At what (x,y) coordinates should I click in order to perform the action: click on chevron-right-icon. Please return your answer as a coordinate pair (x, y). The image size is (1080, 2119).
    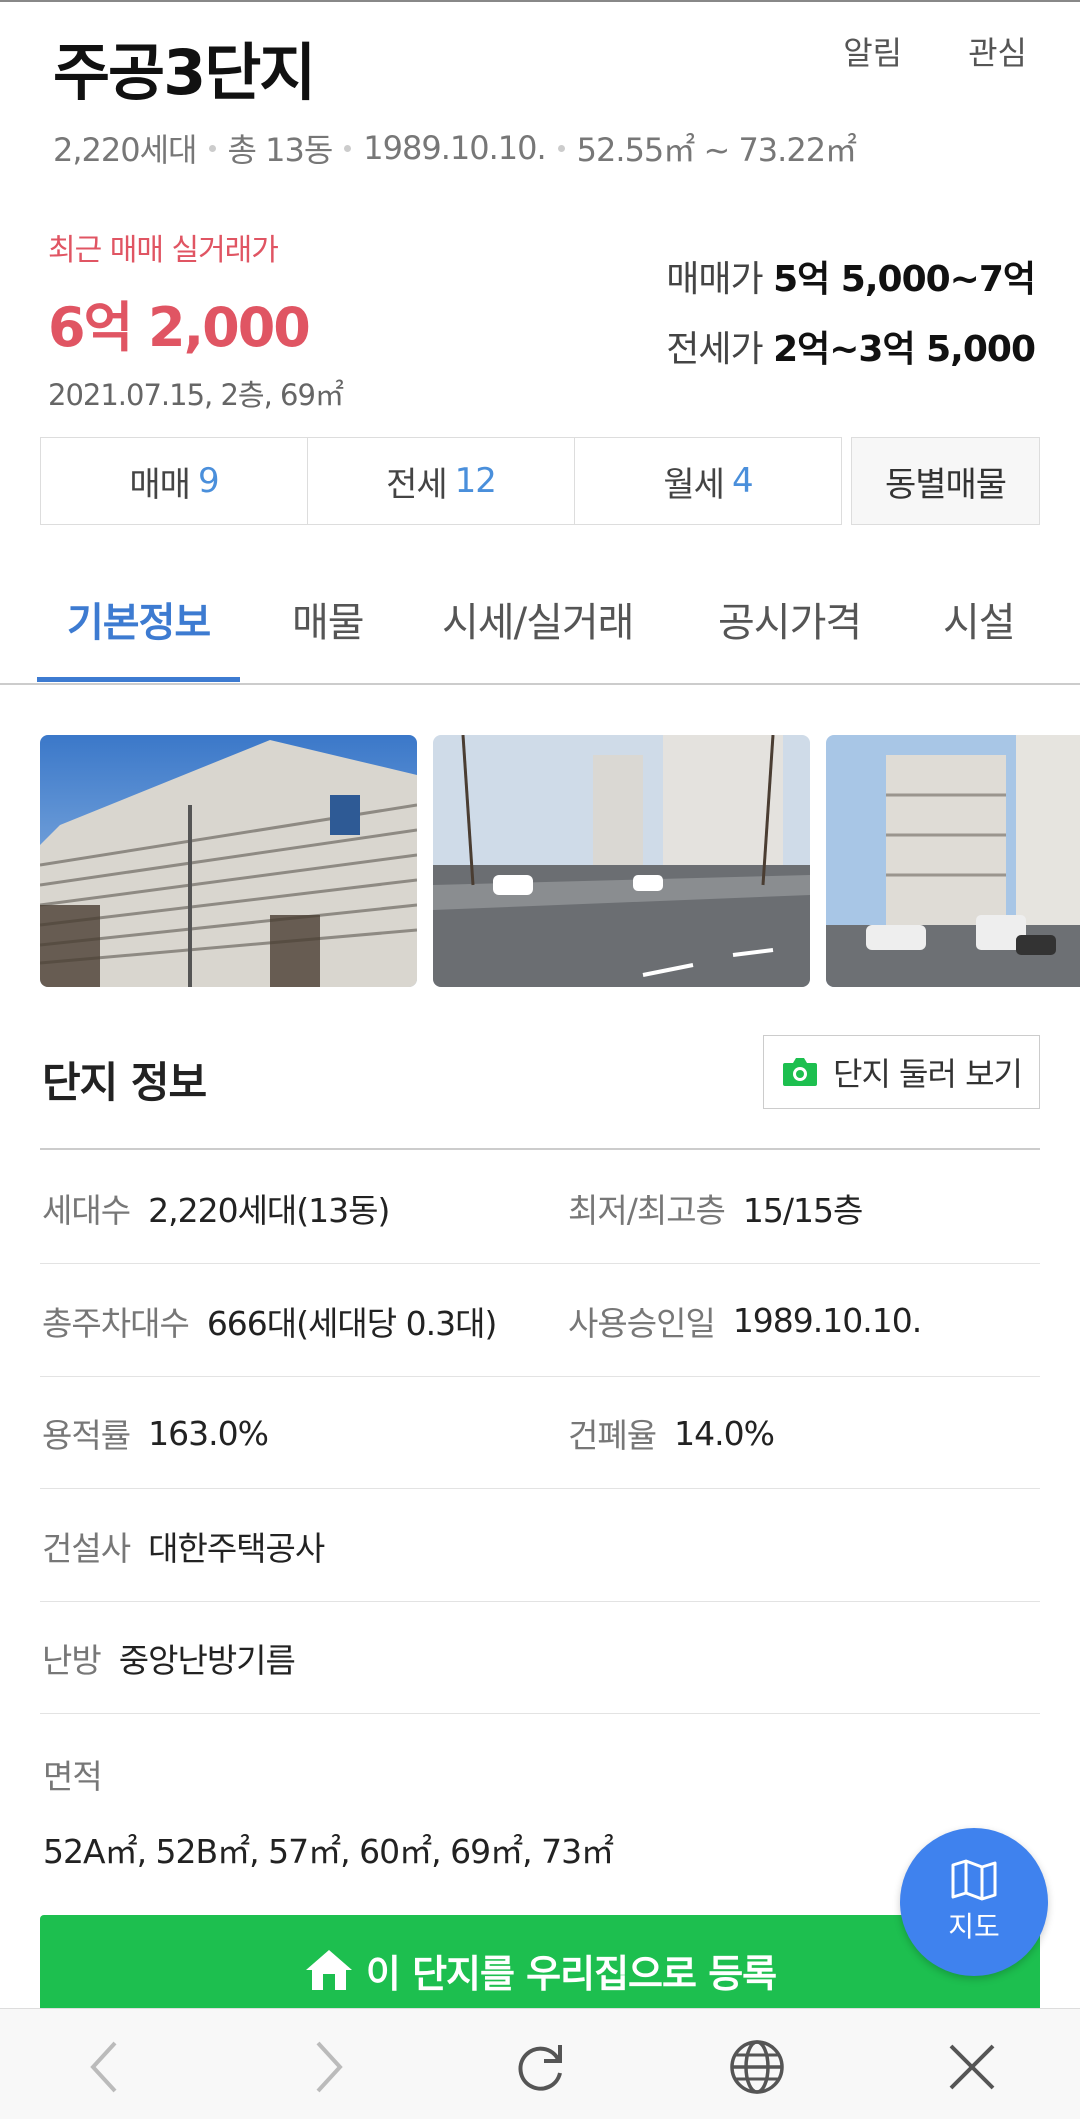
    Looking at the image, I should click on (329, 2067).